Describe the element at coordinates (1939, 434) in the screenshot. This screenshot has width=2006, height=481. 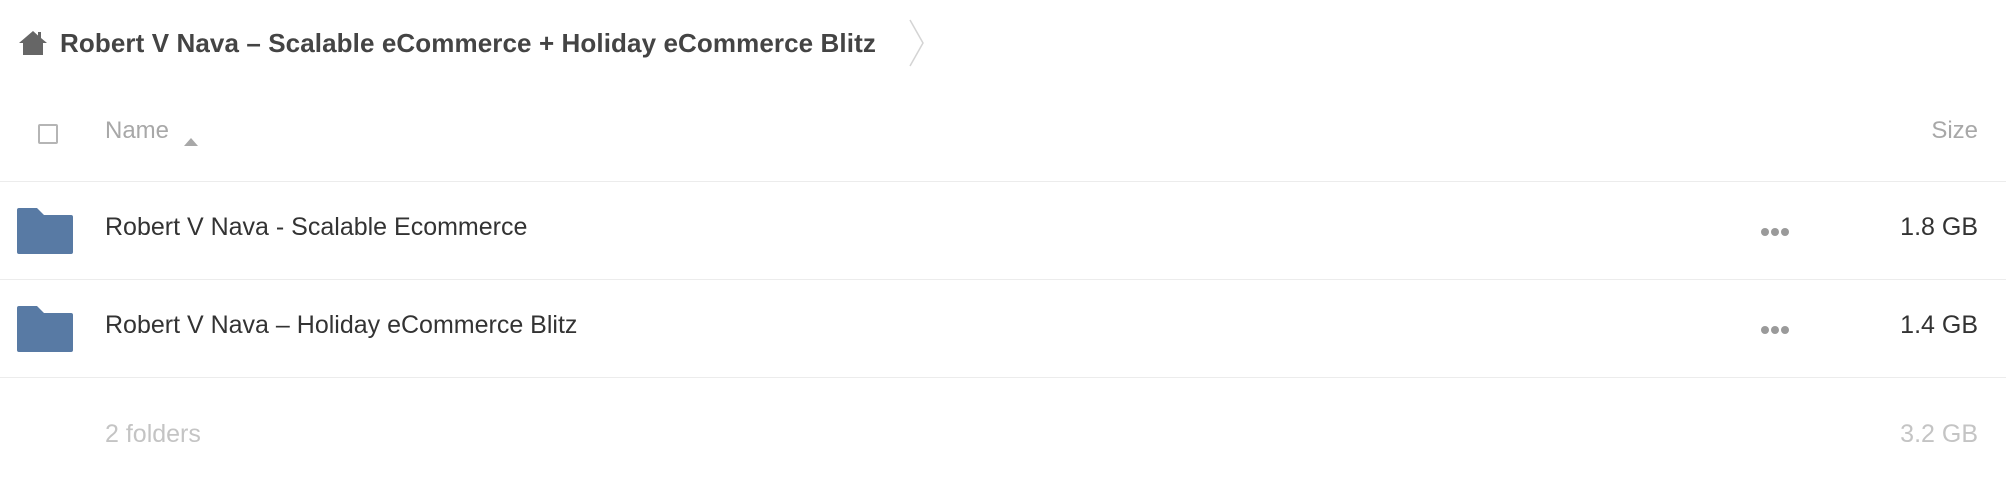
I see `total-size: 3.2 GB` at that location.